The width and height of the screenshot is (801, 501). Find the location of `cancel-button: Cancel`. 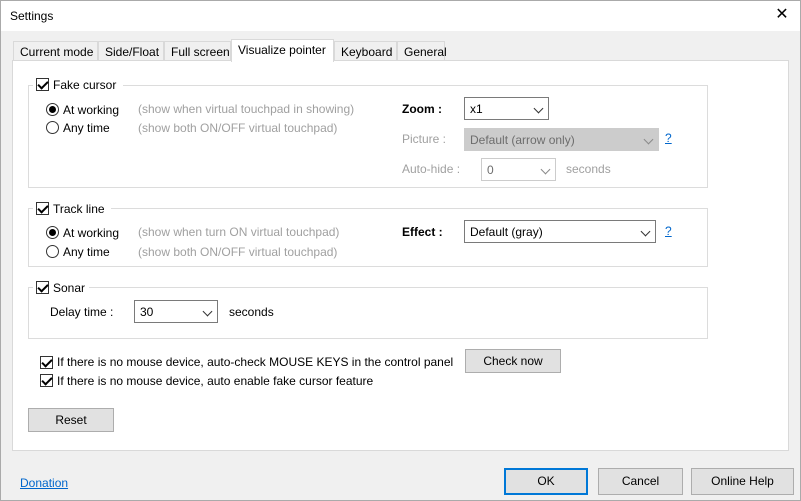

cancel-button: Cancel is located at coordinates (640, 481).